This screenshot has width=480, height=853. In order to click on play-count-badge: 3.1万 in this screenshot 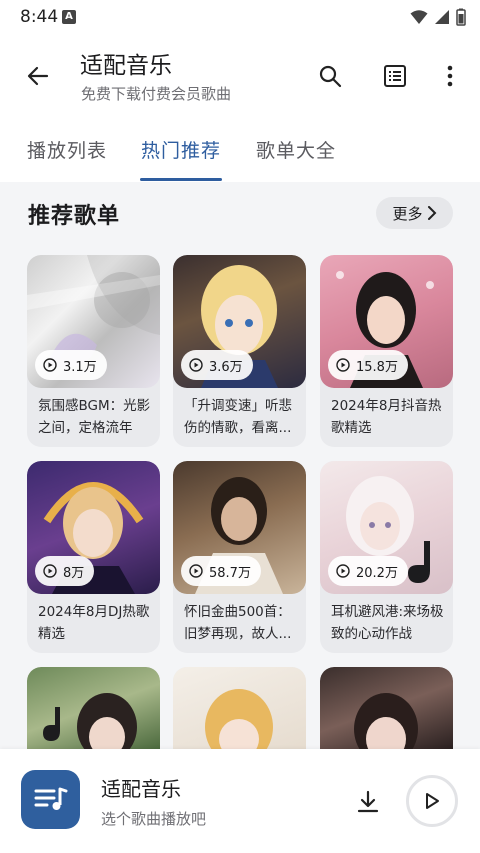, I will do `click(71, 365)`.